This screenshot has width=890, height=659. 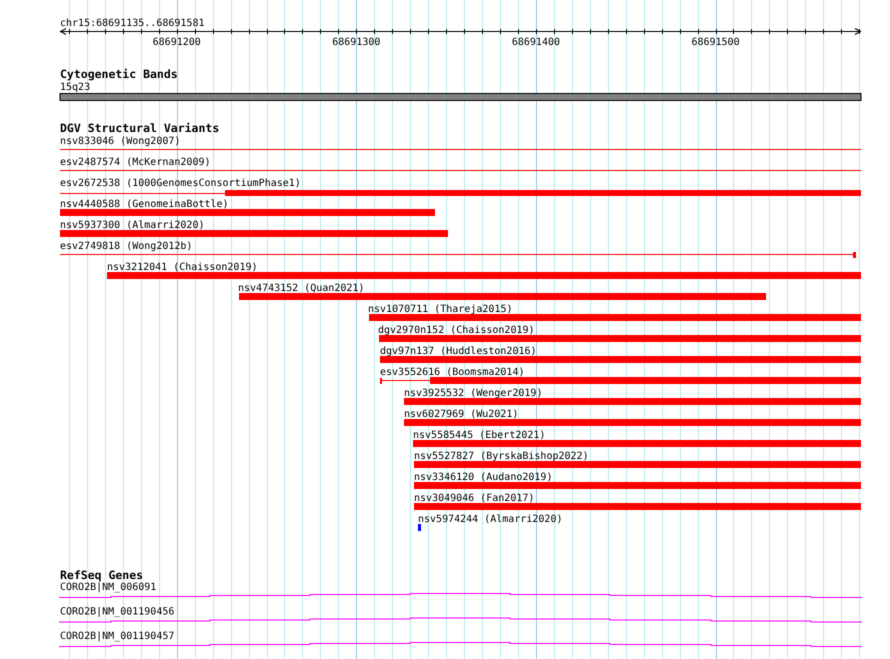 I want to click on variant-label: nsv3346120 (Audano2019), so click(x=483, y=477).